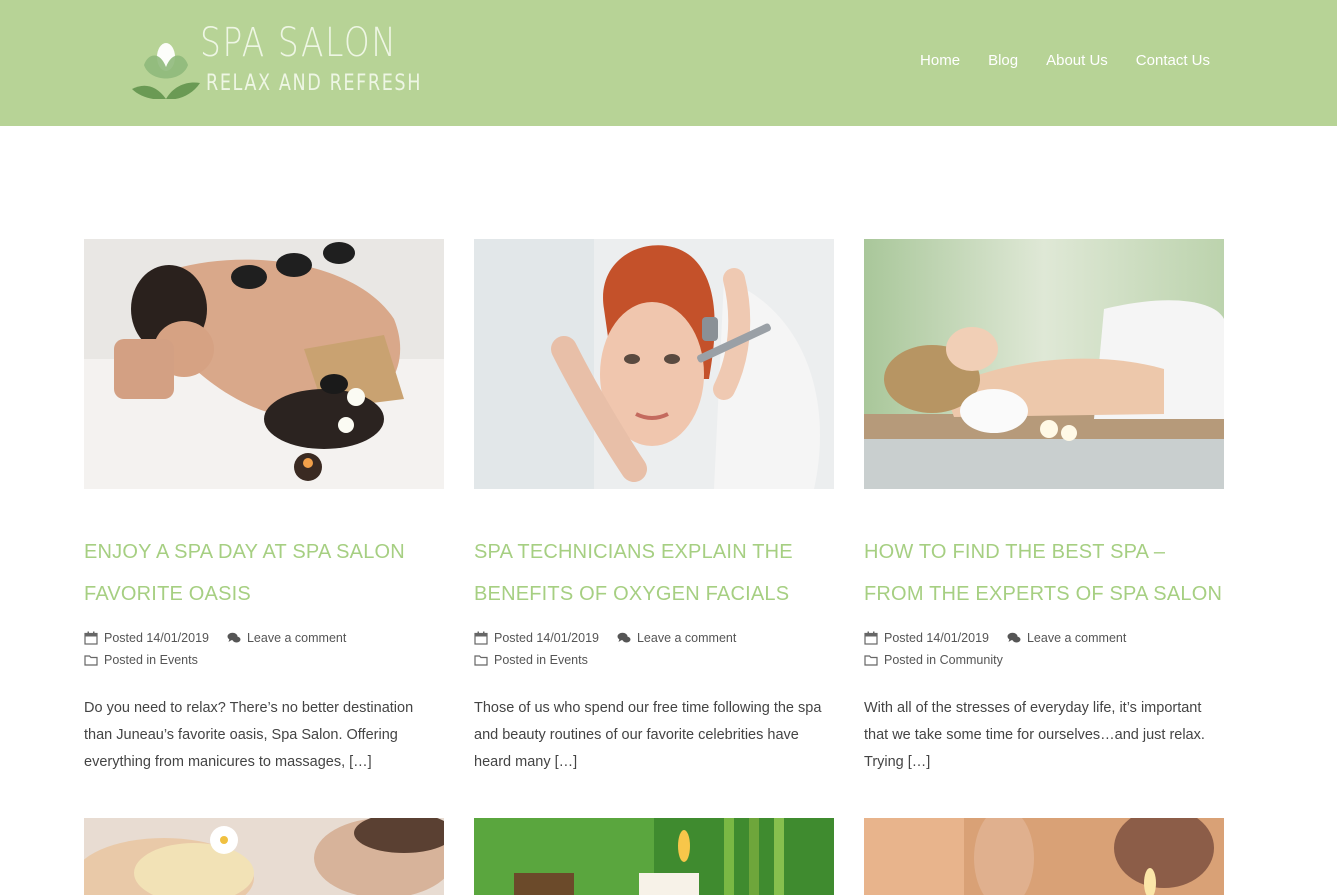 Image resolution: width=1337 pixels, height=895 pixels. What do you see at coordinates (1173, 60) in the screenshot?
I see `nav-contact-us: Contact Us` at bounding box center [1173, 60].